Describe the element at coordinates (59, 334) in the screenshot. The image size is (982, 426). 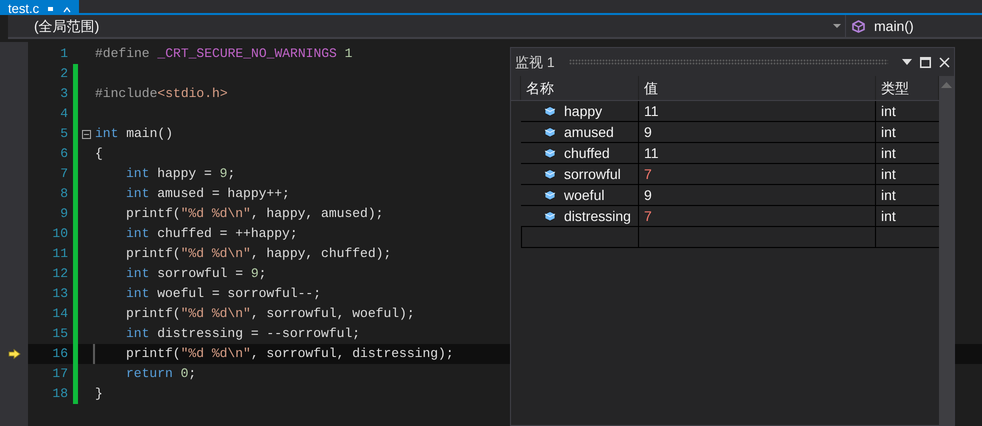
I see `line-number: 15` at that location.